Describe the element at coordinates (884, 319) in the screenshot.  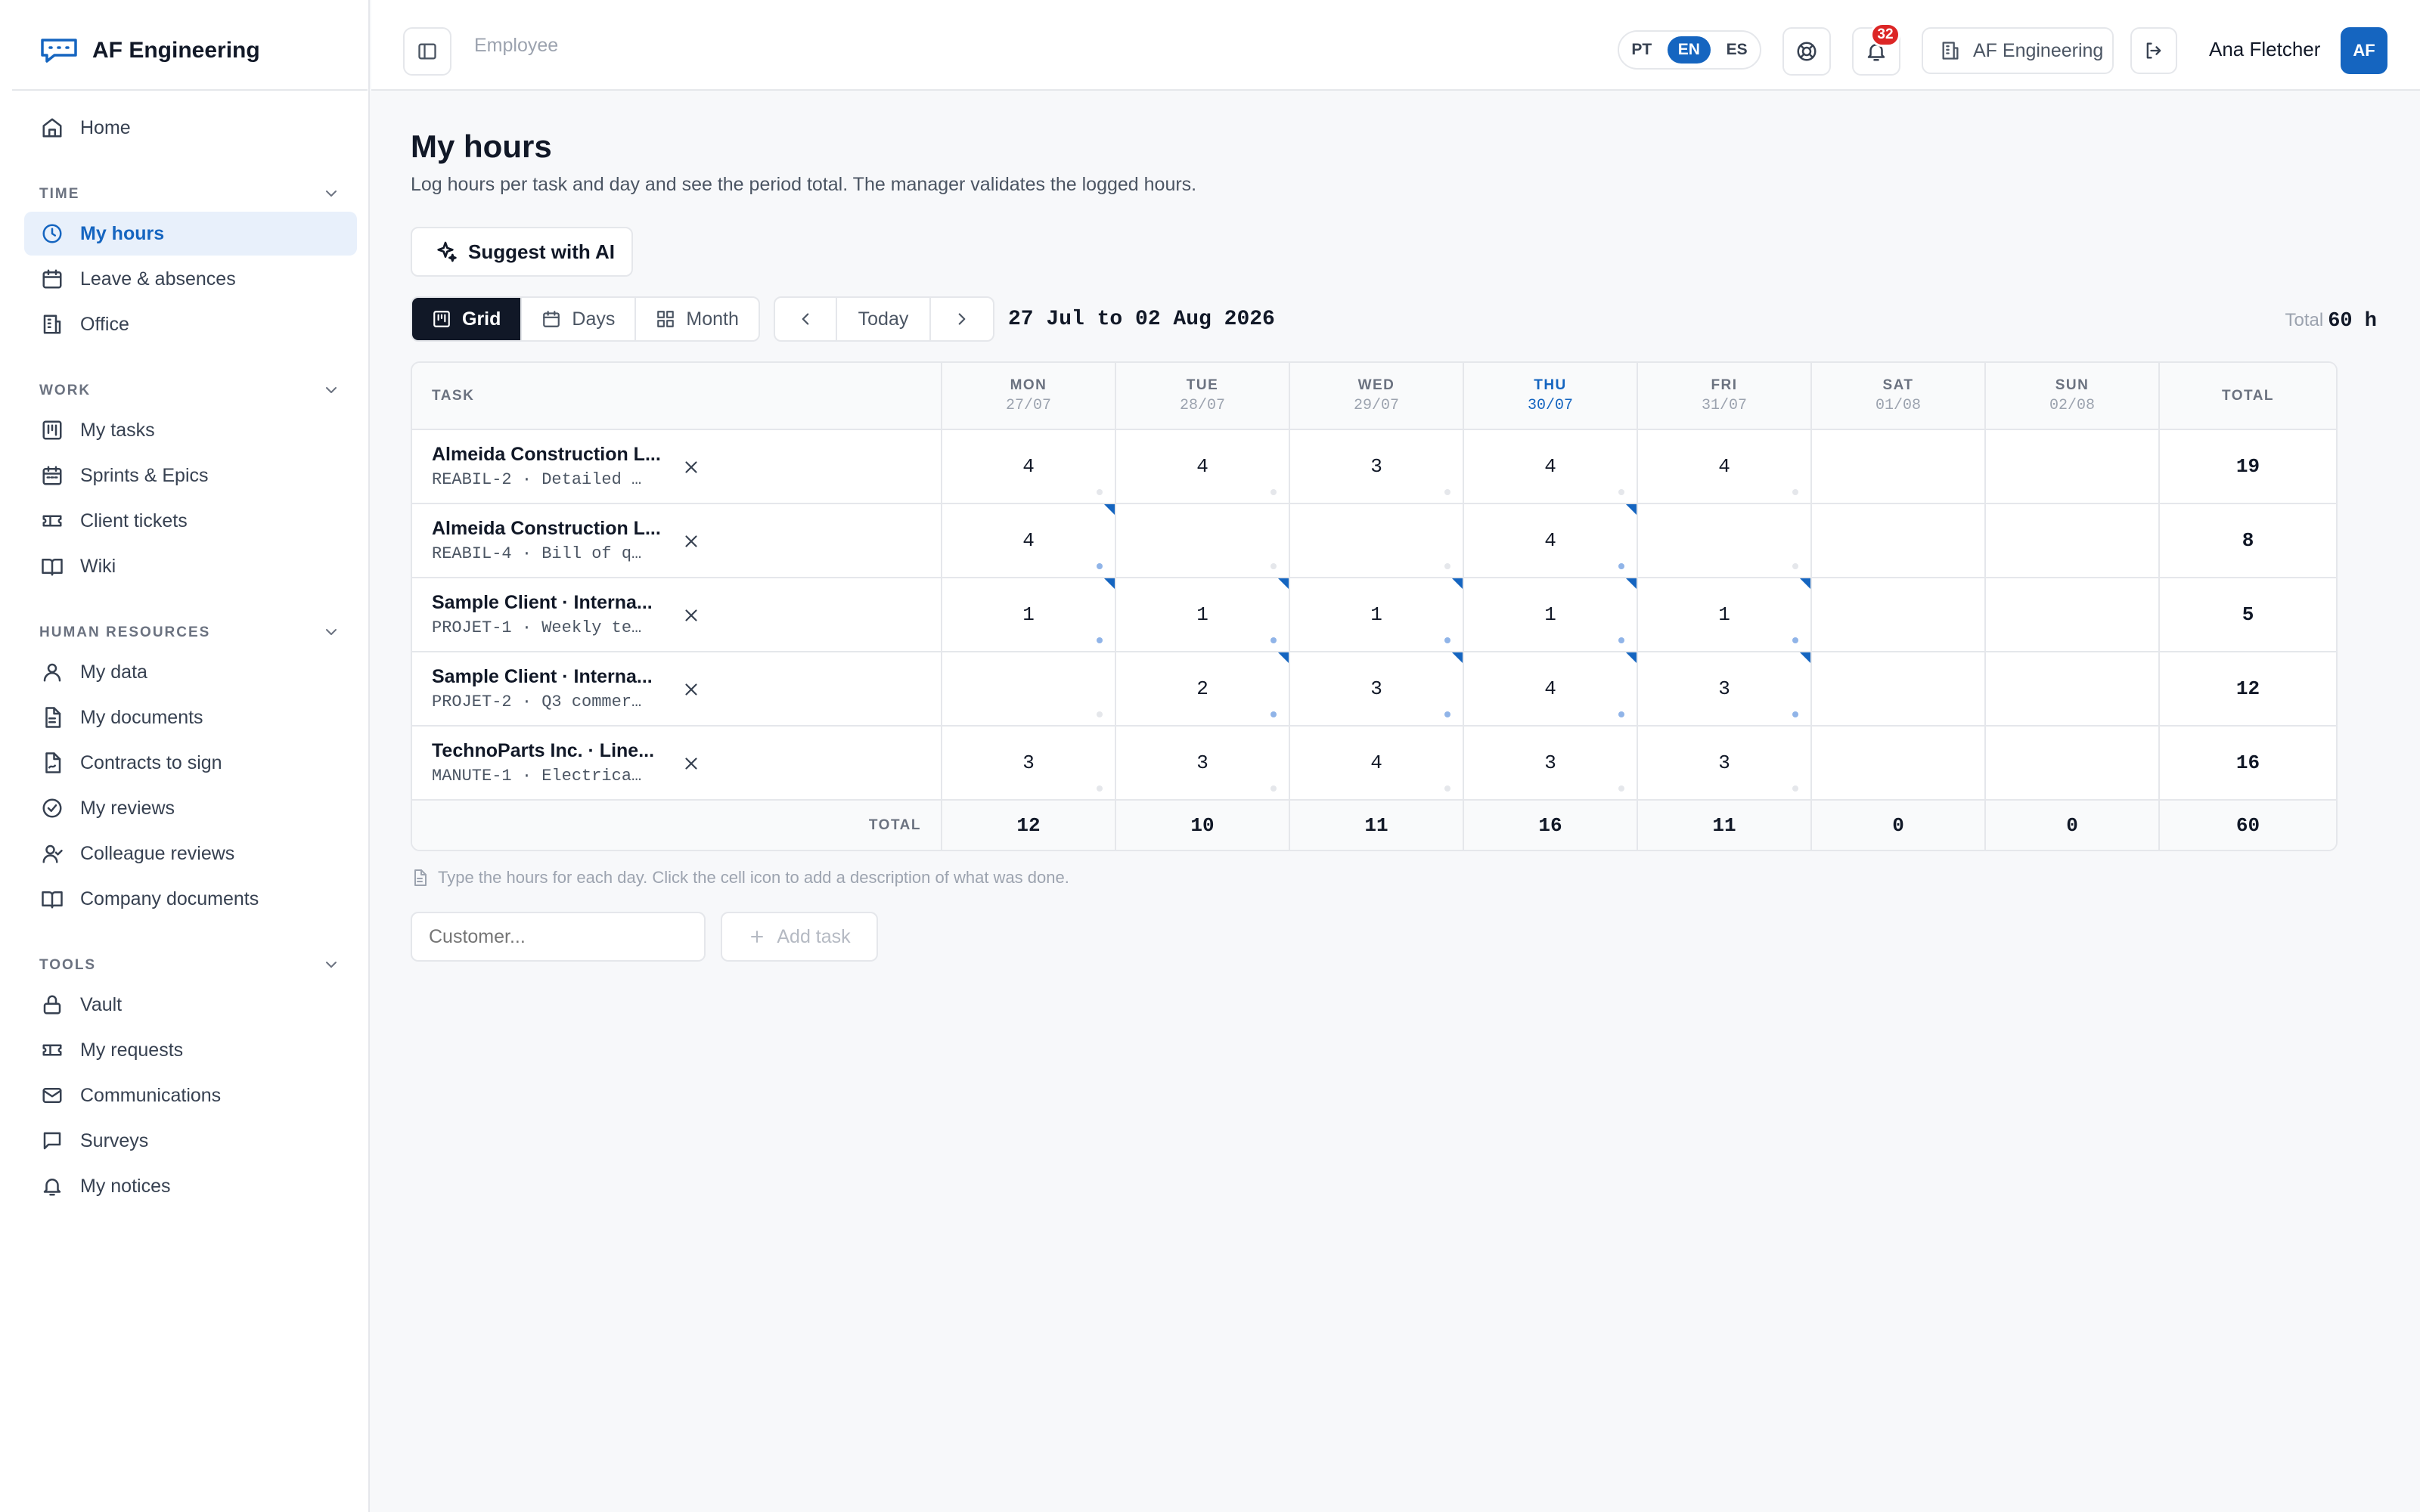
I see `today-button: Today` at that location.